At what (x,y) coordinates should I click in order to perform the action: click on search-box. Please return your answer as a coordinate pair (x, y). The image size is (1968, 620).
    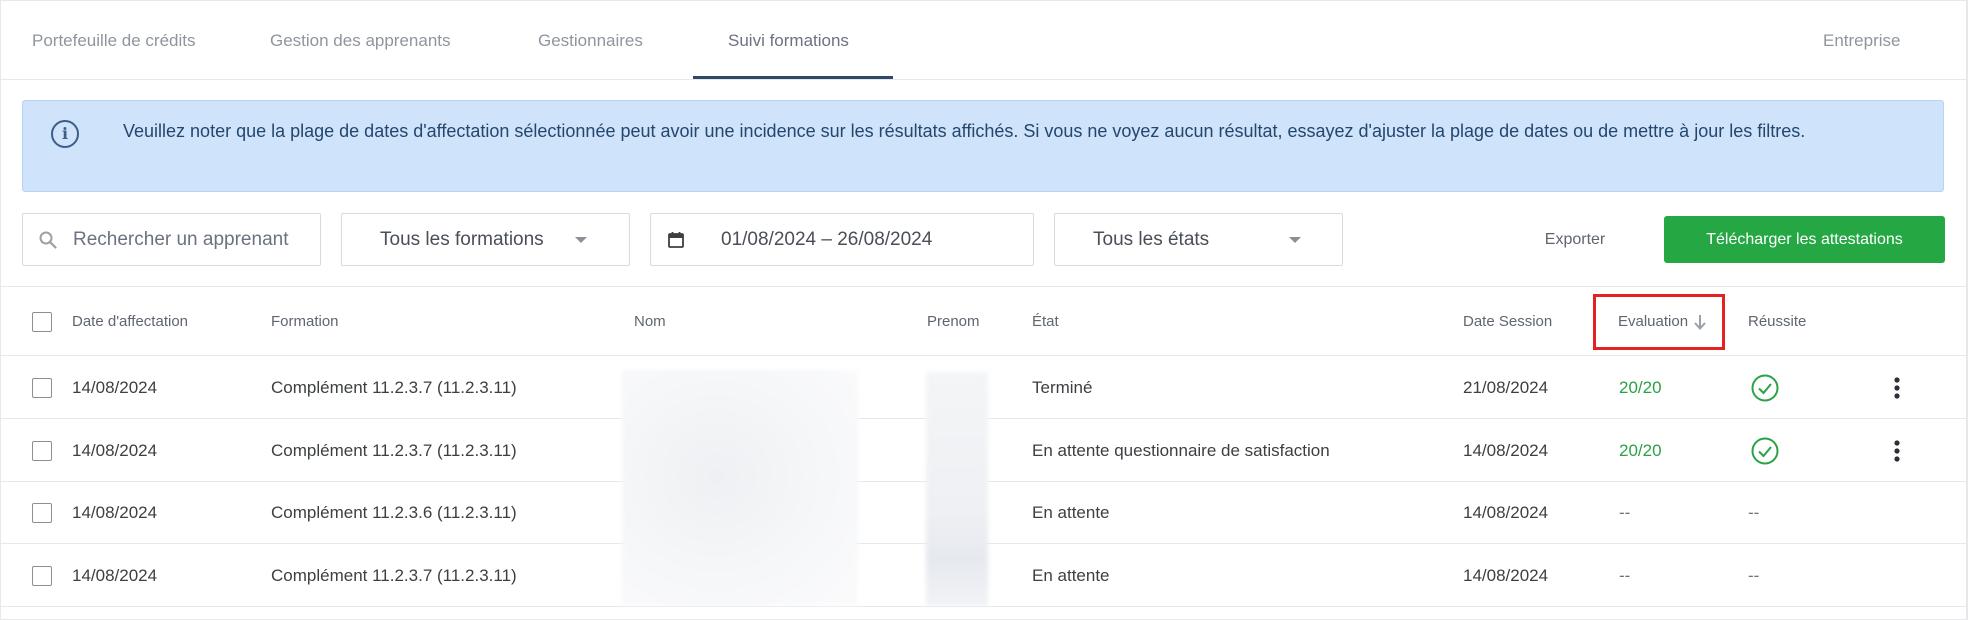
    Looking at the image, I should click on (171, 239).